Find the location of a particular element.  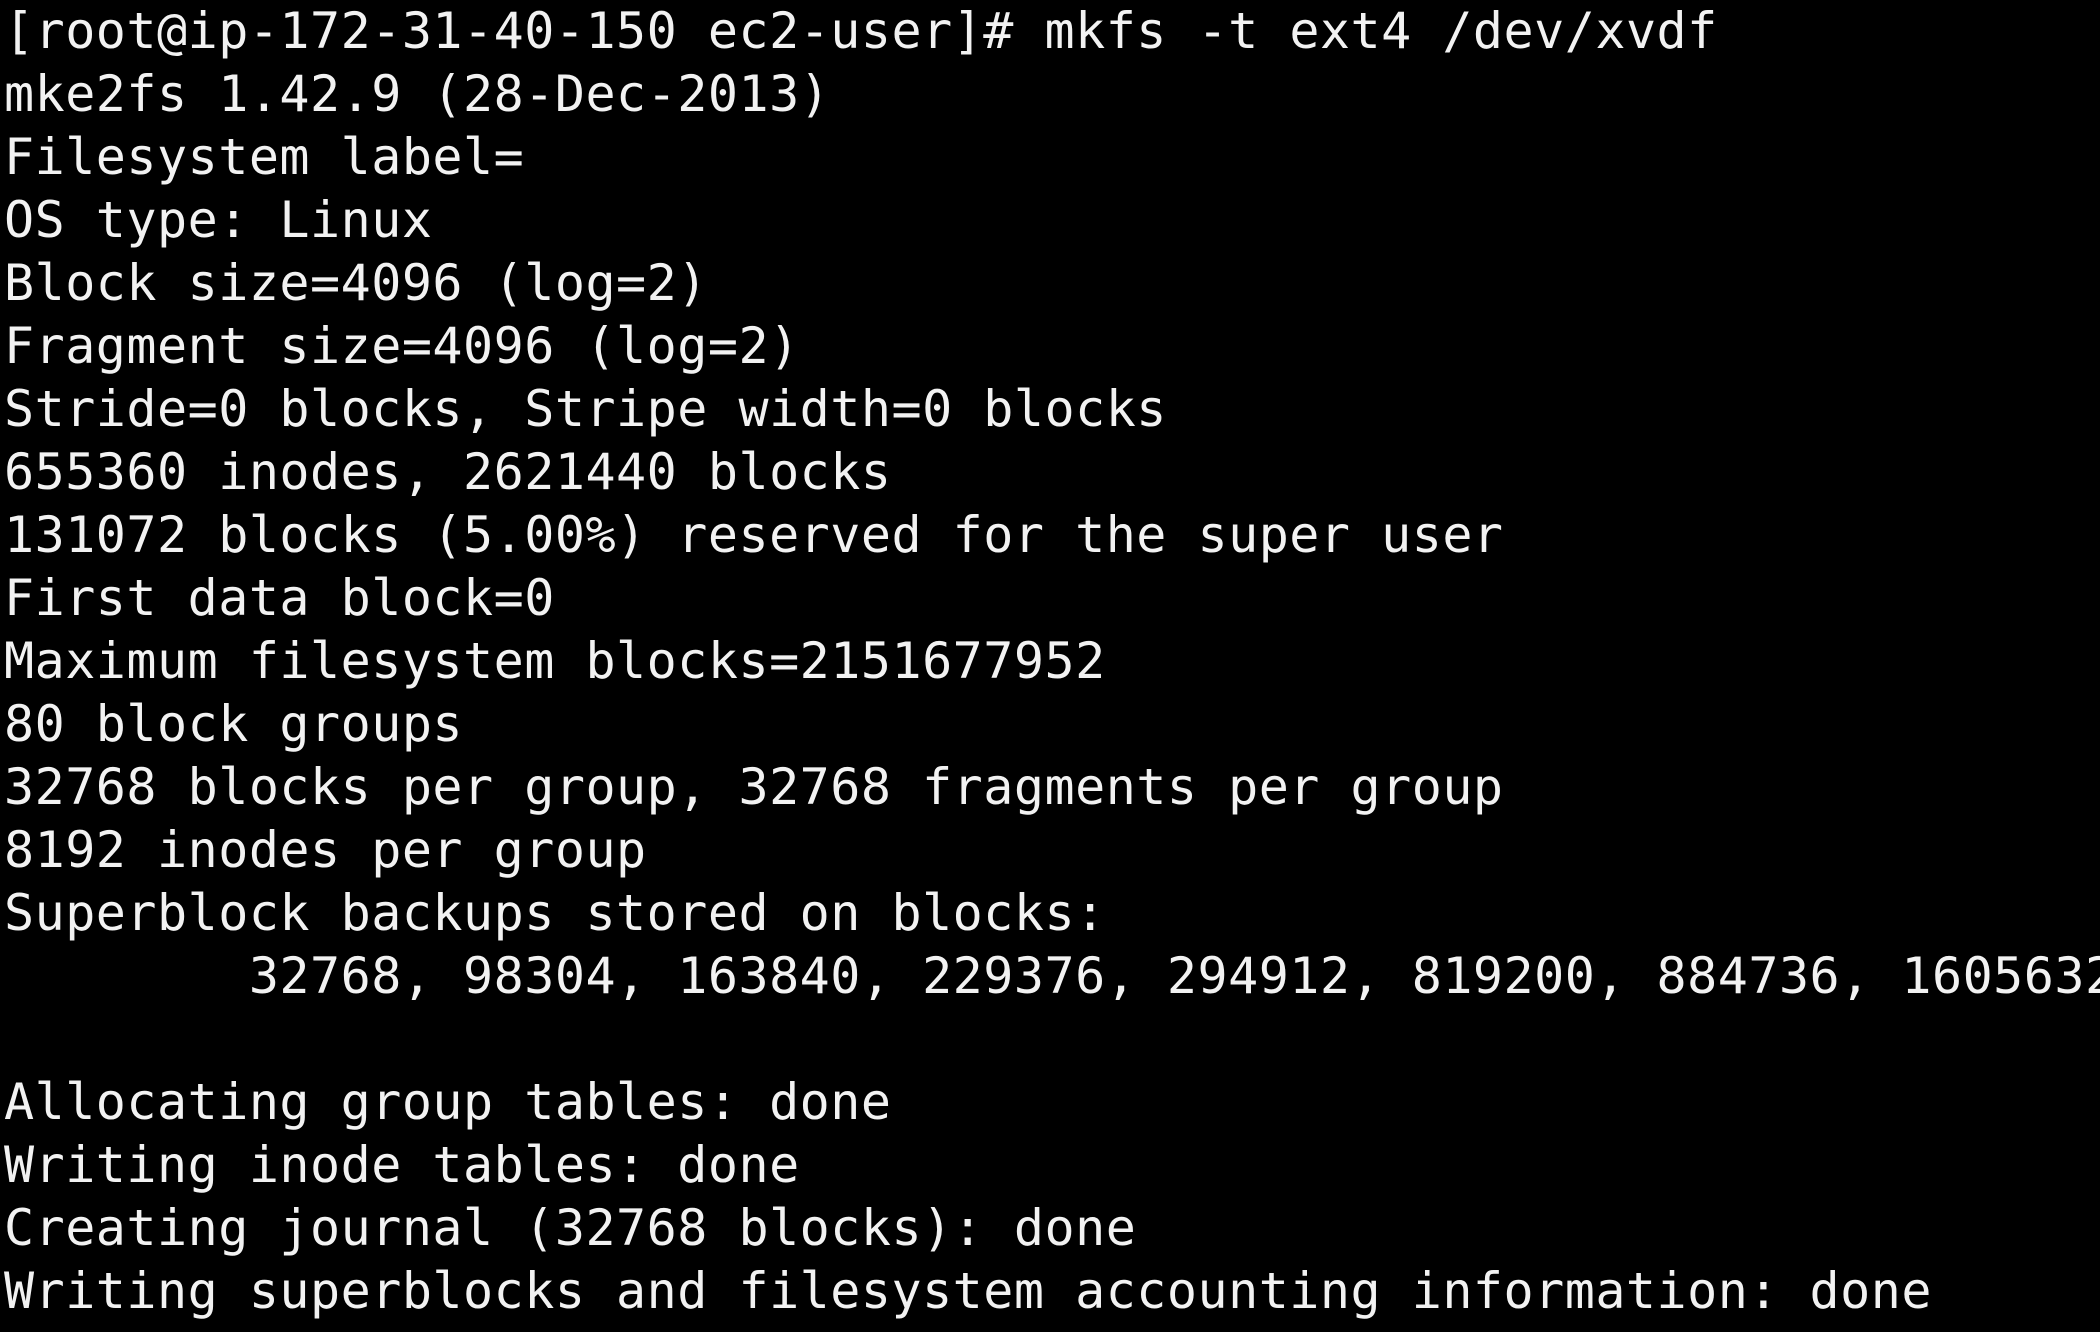

output-line-creating-journal: Creating journal (32768 blocks): done is located at coordinates (570, 1228).